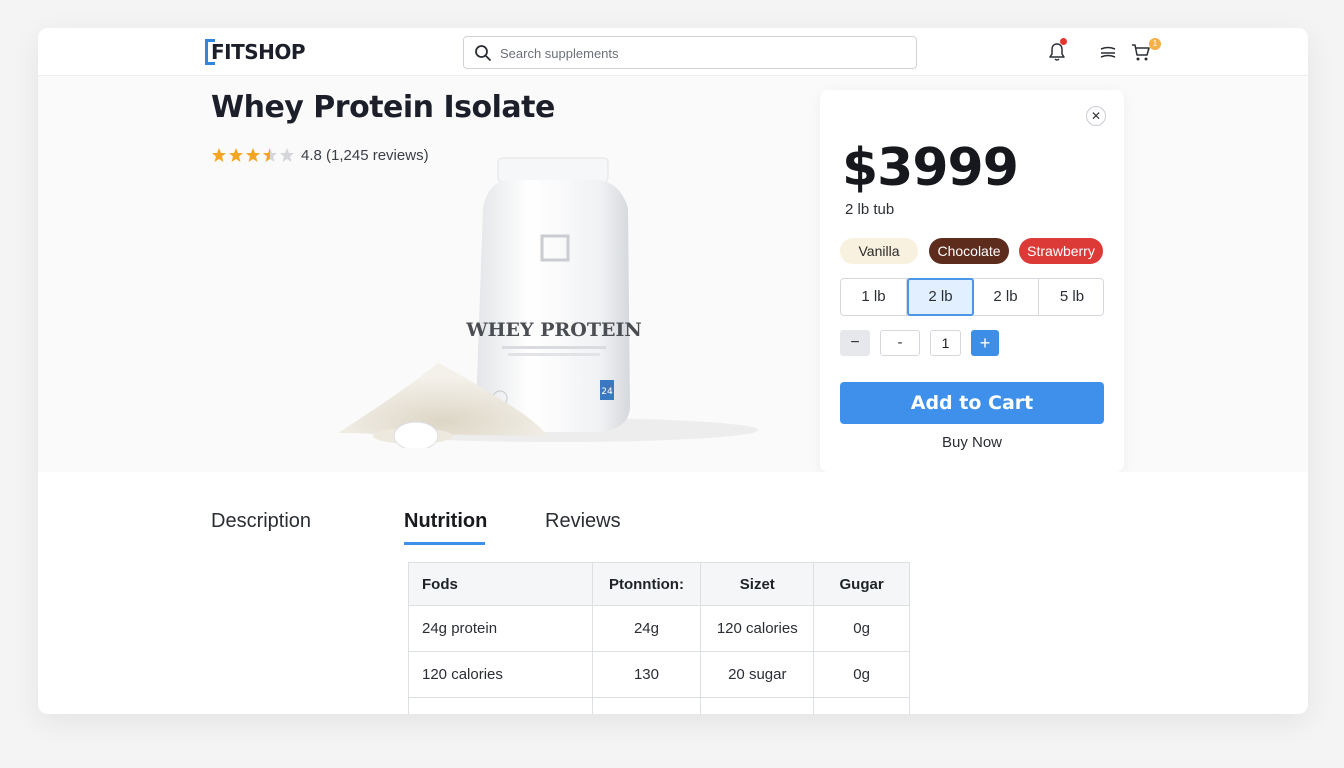 This screenshot has height=768, width=1344. Describe the element at coordinates (383, 107) in the screenshot. I see `product-title: Whey Protein Isolate` at that location.